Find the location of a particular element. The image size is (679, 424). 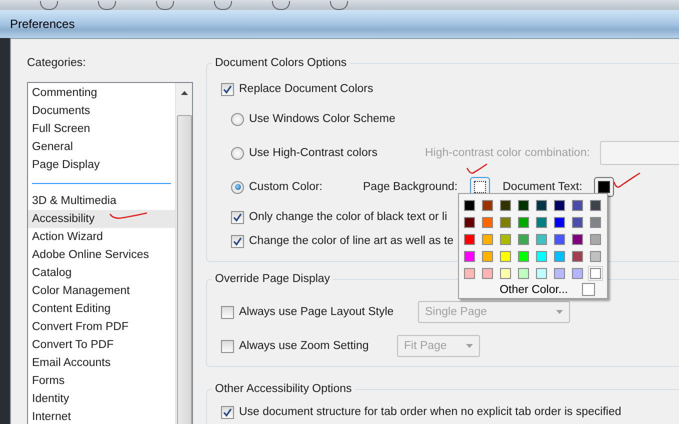

scroll-up-icon is located at coordinates (184, 93).